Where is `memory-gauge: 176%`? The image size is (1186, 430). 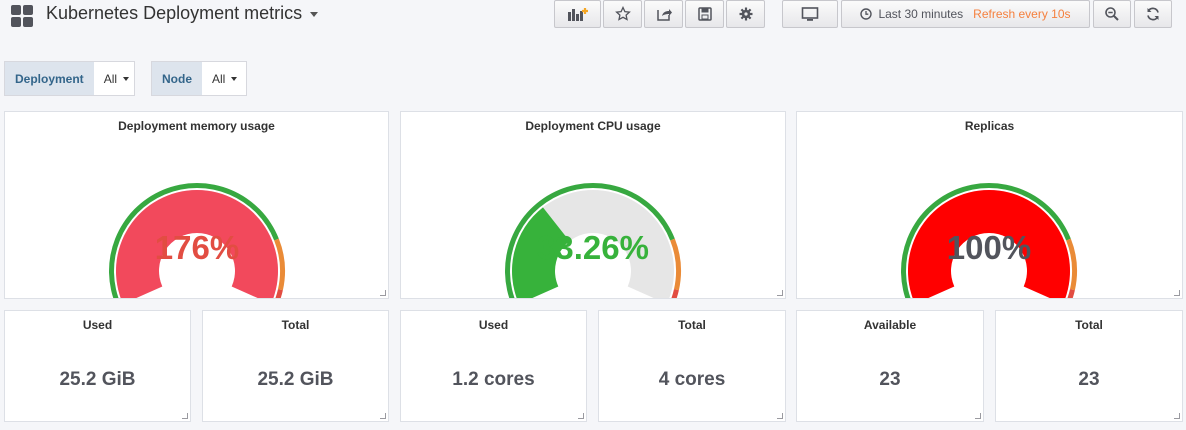 memory-gauge: 176% is located at coordinates (197, 240).